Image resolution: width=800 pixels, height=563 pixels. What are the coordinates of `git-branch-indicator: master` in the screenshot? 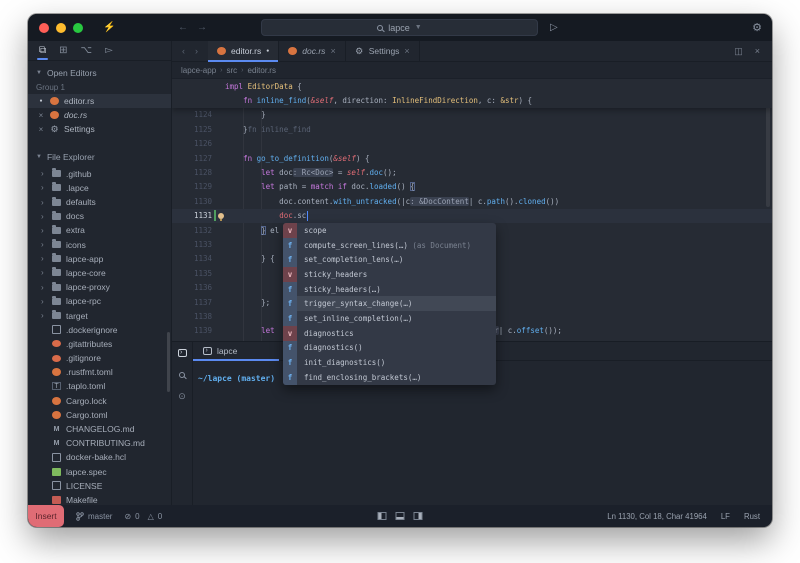 It's located at (94, 516).